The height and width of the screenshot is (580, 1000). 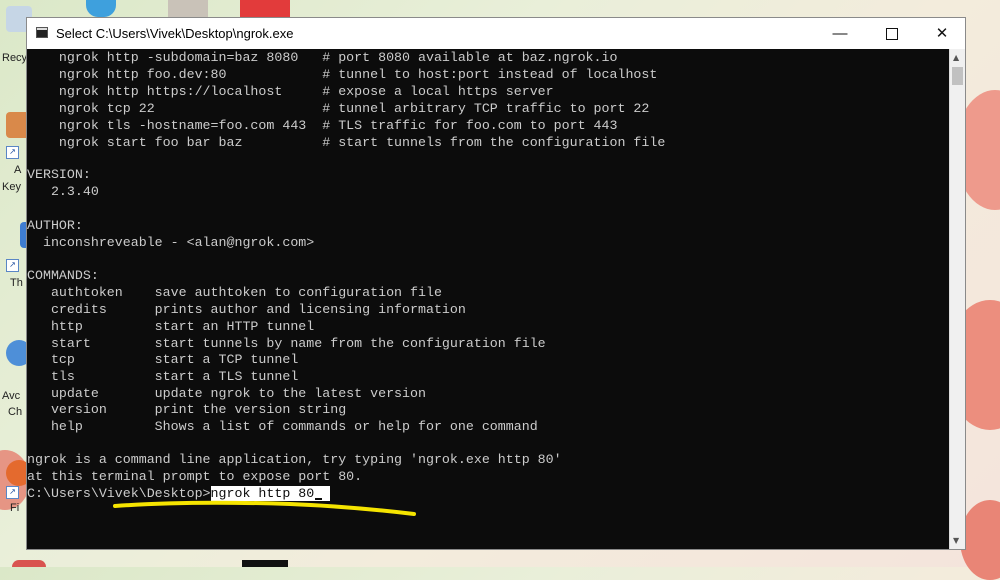 What do you see at coordinates (956, 540) in the screenshot?
I see `scroll-down-arrow-icon: ▼` at bounding box center [956, 540].